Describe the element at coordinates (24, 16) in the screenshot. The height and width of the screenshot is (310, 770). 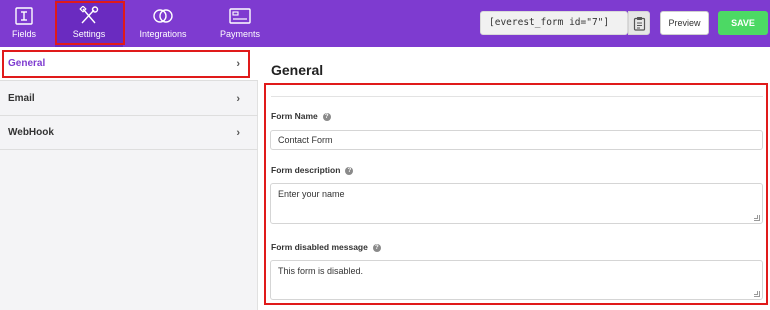
I see `fields-icon` at that location.